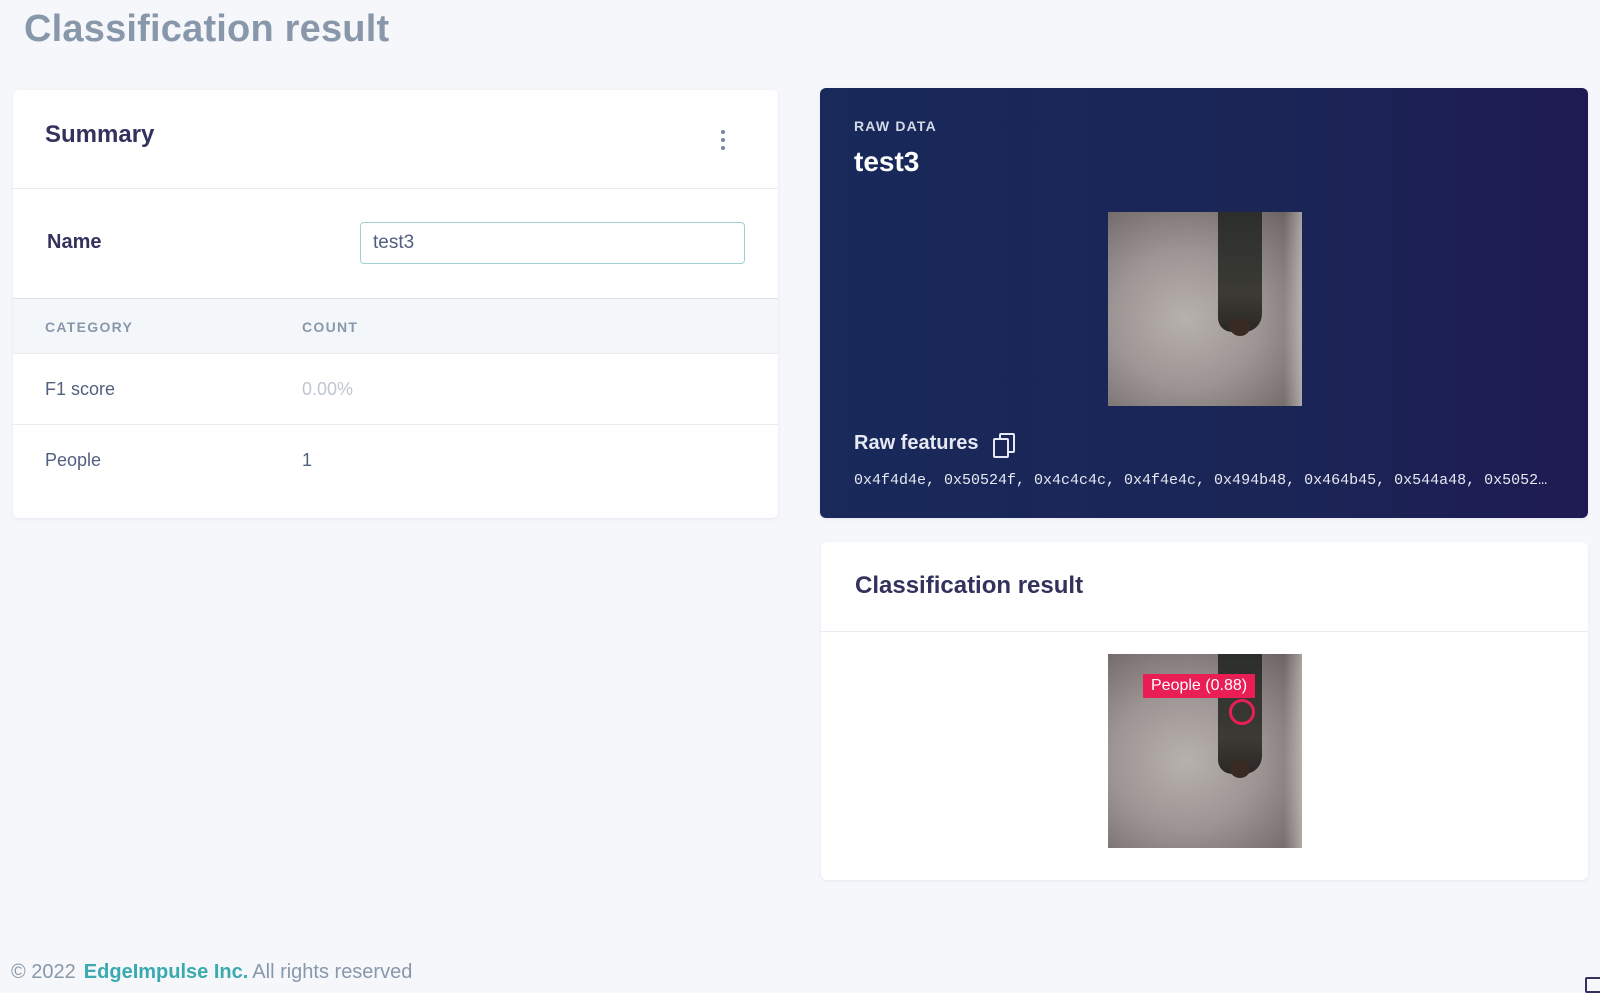  Describe the element at coordinates (89, 327) in the screenshot. I see `column-header-category: CATEGORY` at that location.